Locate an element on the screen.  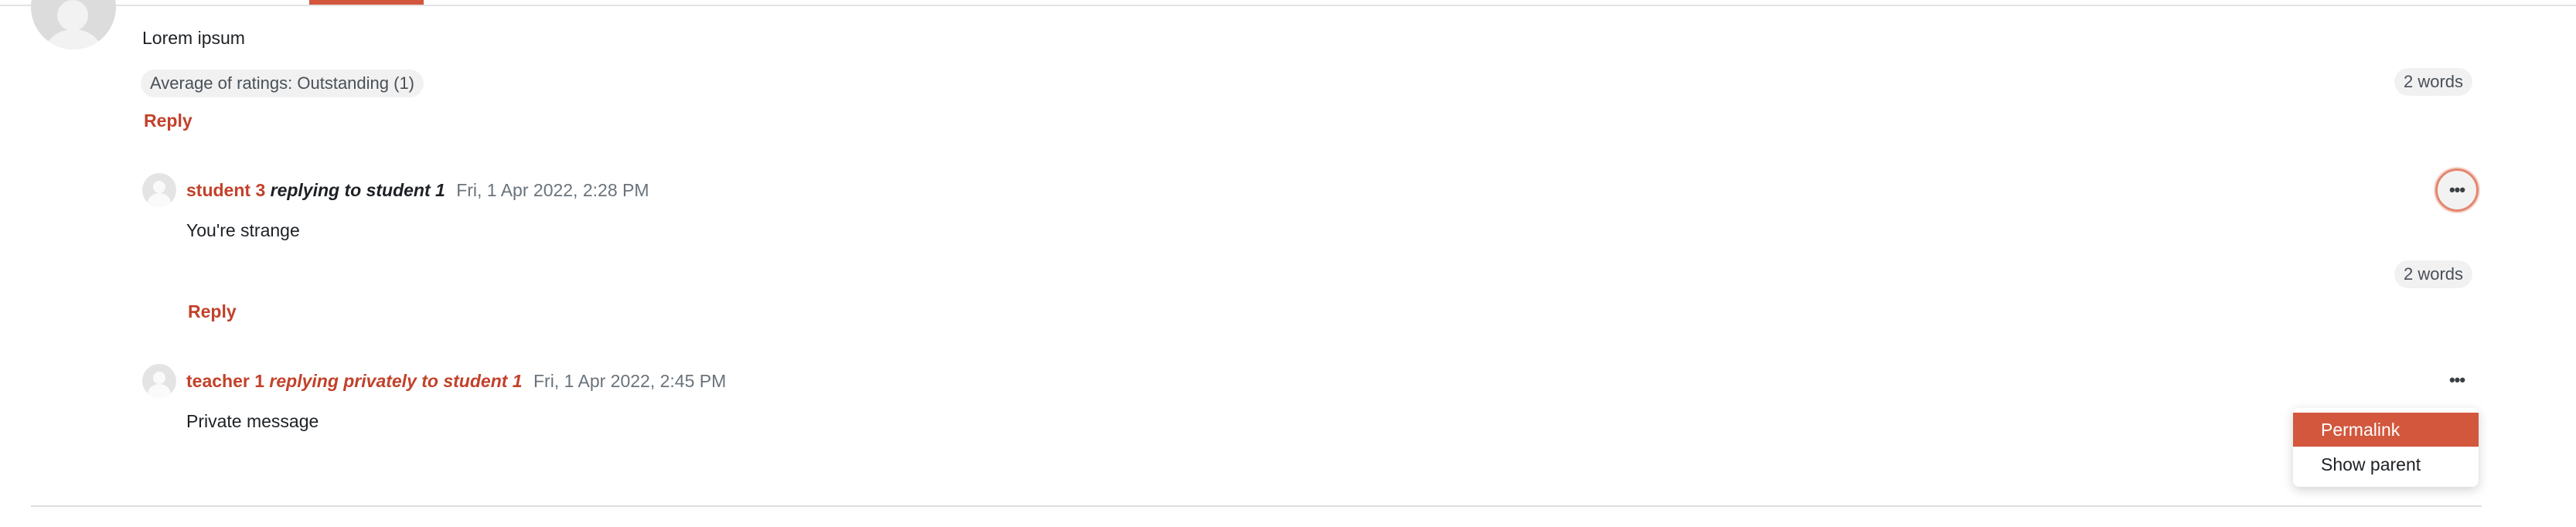
post-date: Fri, 1 Apr 2022, 2:28 PM is located at coordinates (552, 190).